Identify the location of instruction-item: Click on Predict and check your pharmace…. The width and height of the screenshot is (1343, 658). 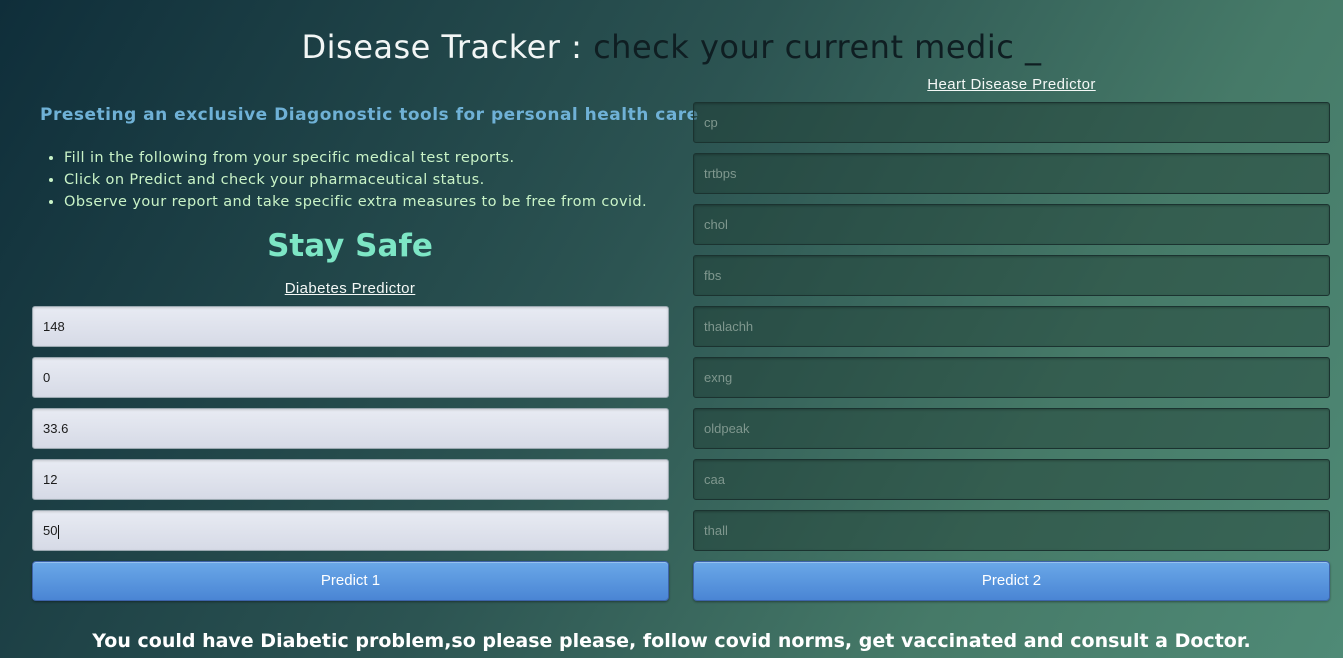
(355, 180).